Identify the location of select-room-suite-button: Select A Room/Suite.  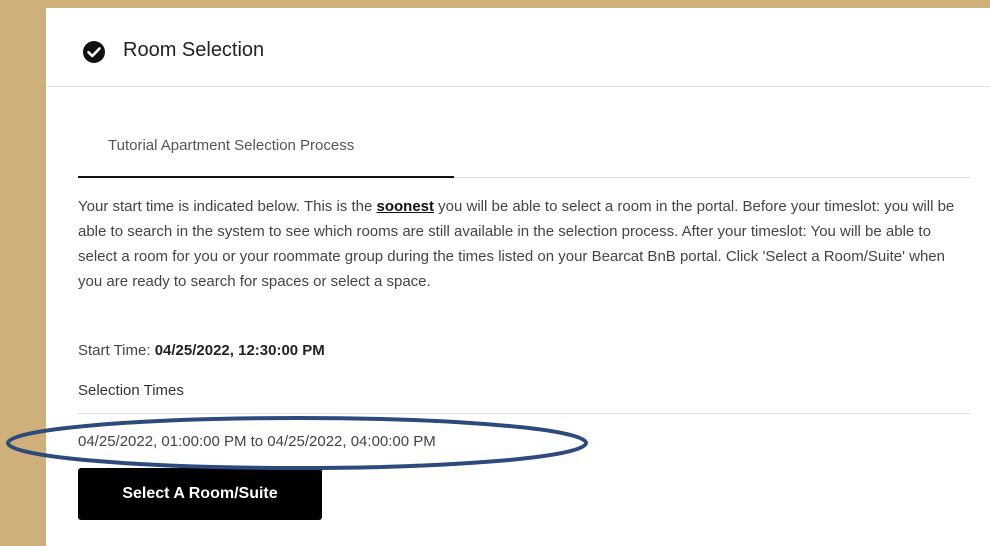
(200, 494).